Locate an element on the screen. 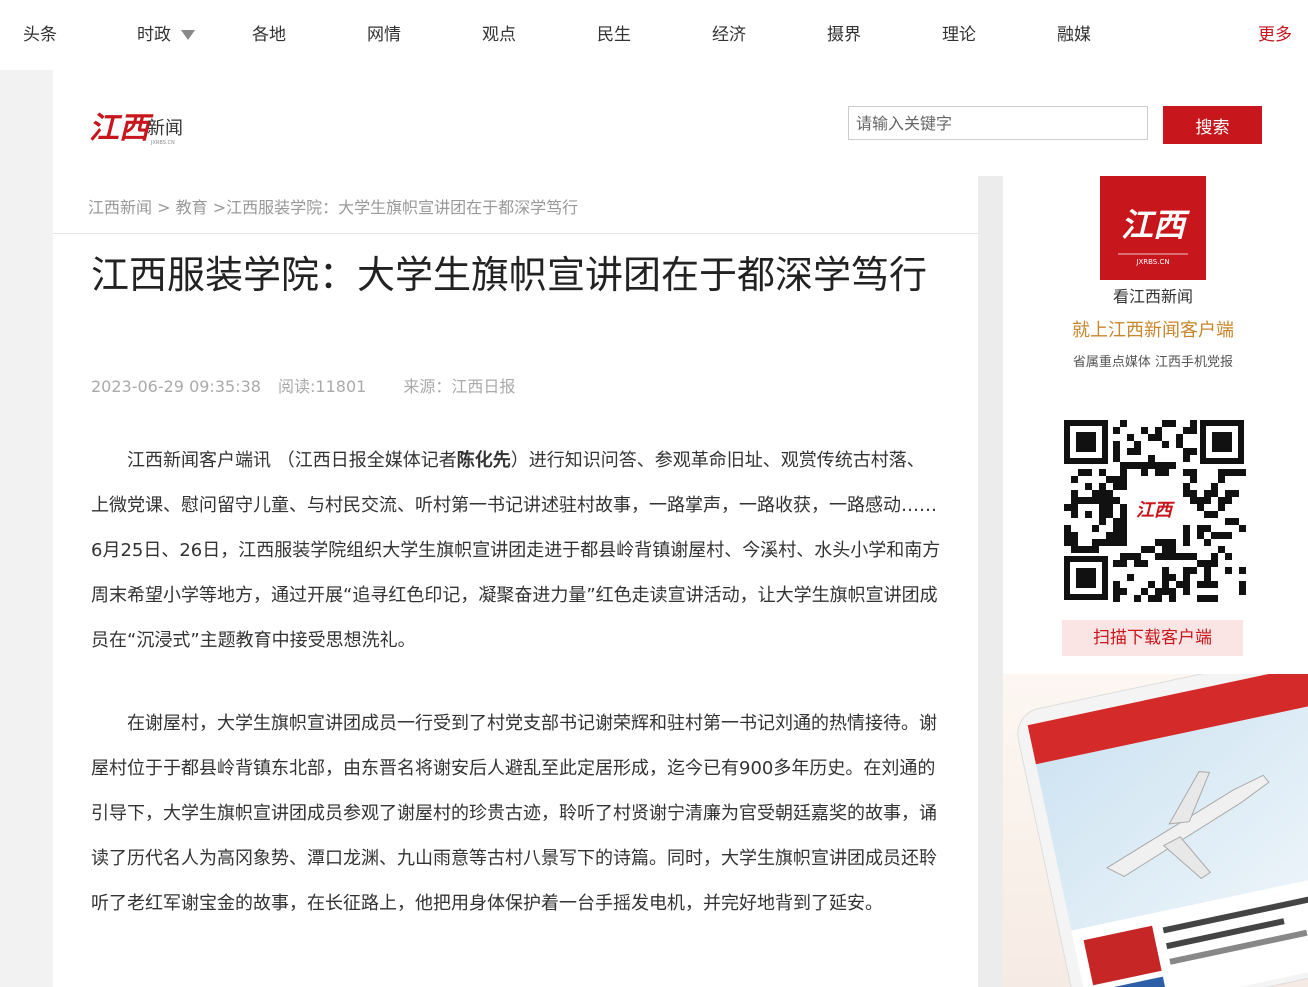 Image resolution: width=1308 pixels, height=987 pixels. app-logo-text: 江西 is located at coordinates (1155, 225).